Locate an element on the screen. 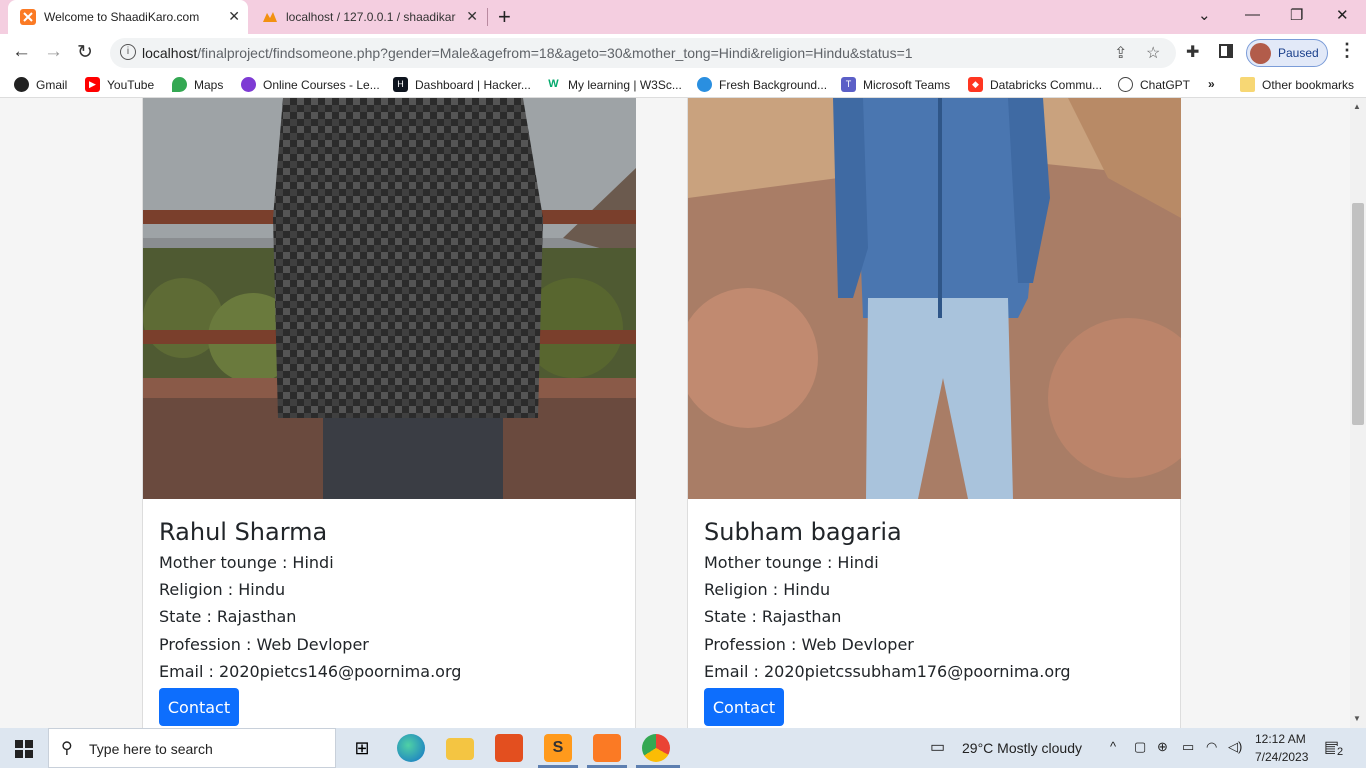 Image resolution: width=1366 pixels, height=768 pixels. weather-icon: ▭ is located at coordinates (937, 747).